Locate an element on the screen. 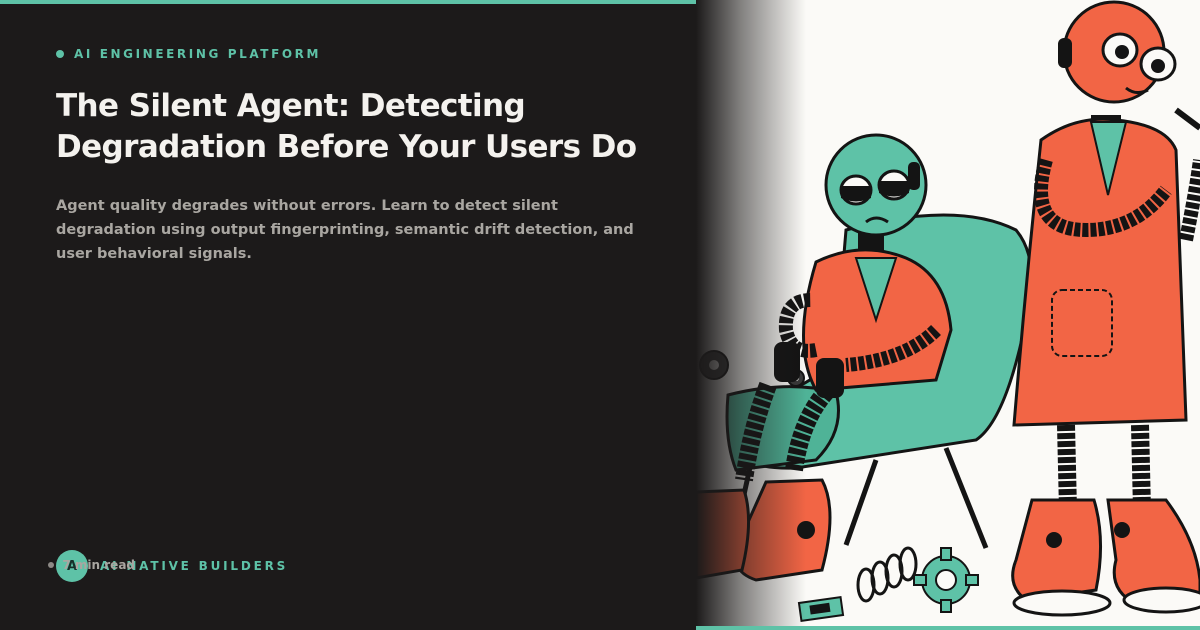 Image resolution: width=1200 pixels, height=630 pixels. read-time-label: 7 min read is located at coordinates (98, 565).